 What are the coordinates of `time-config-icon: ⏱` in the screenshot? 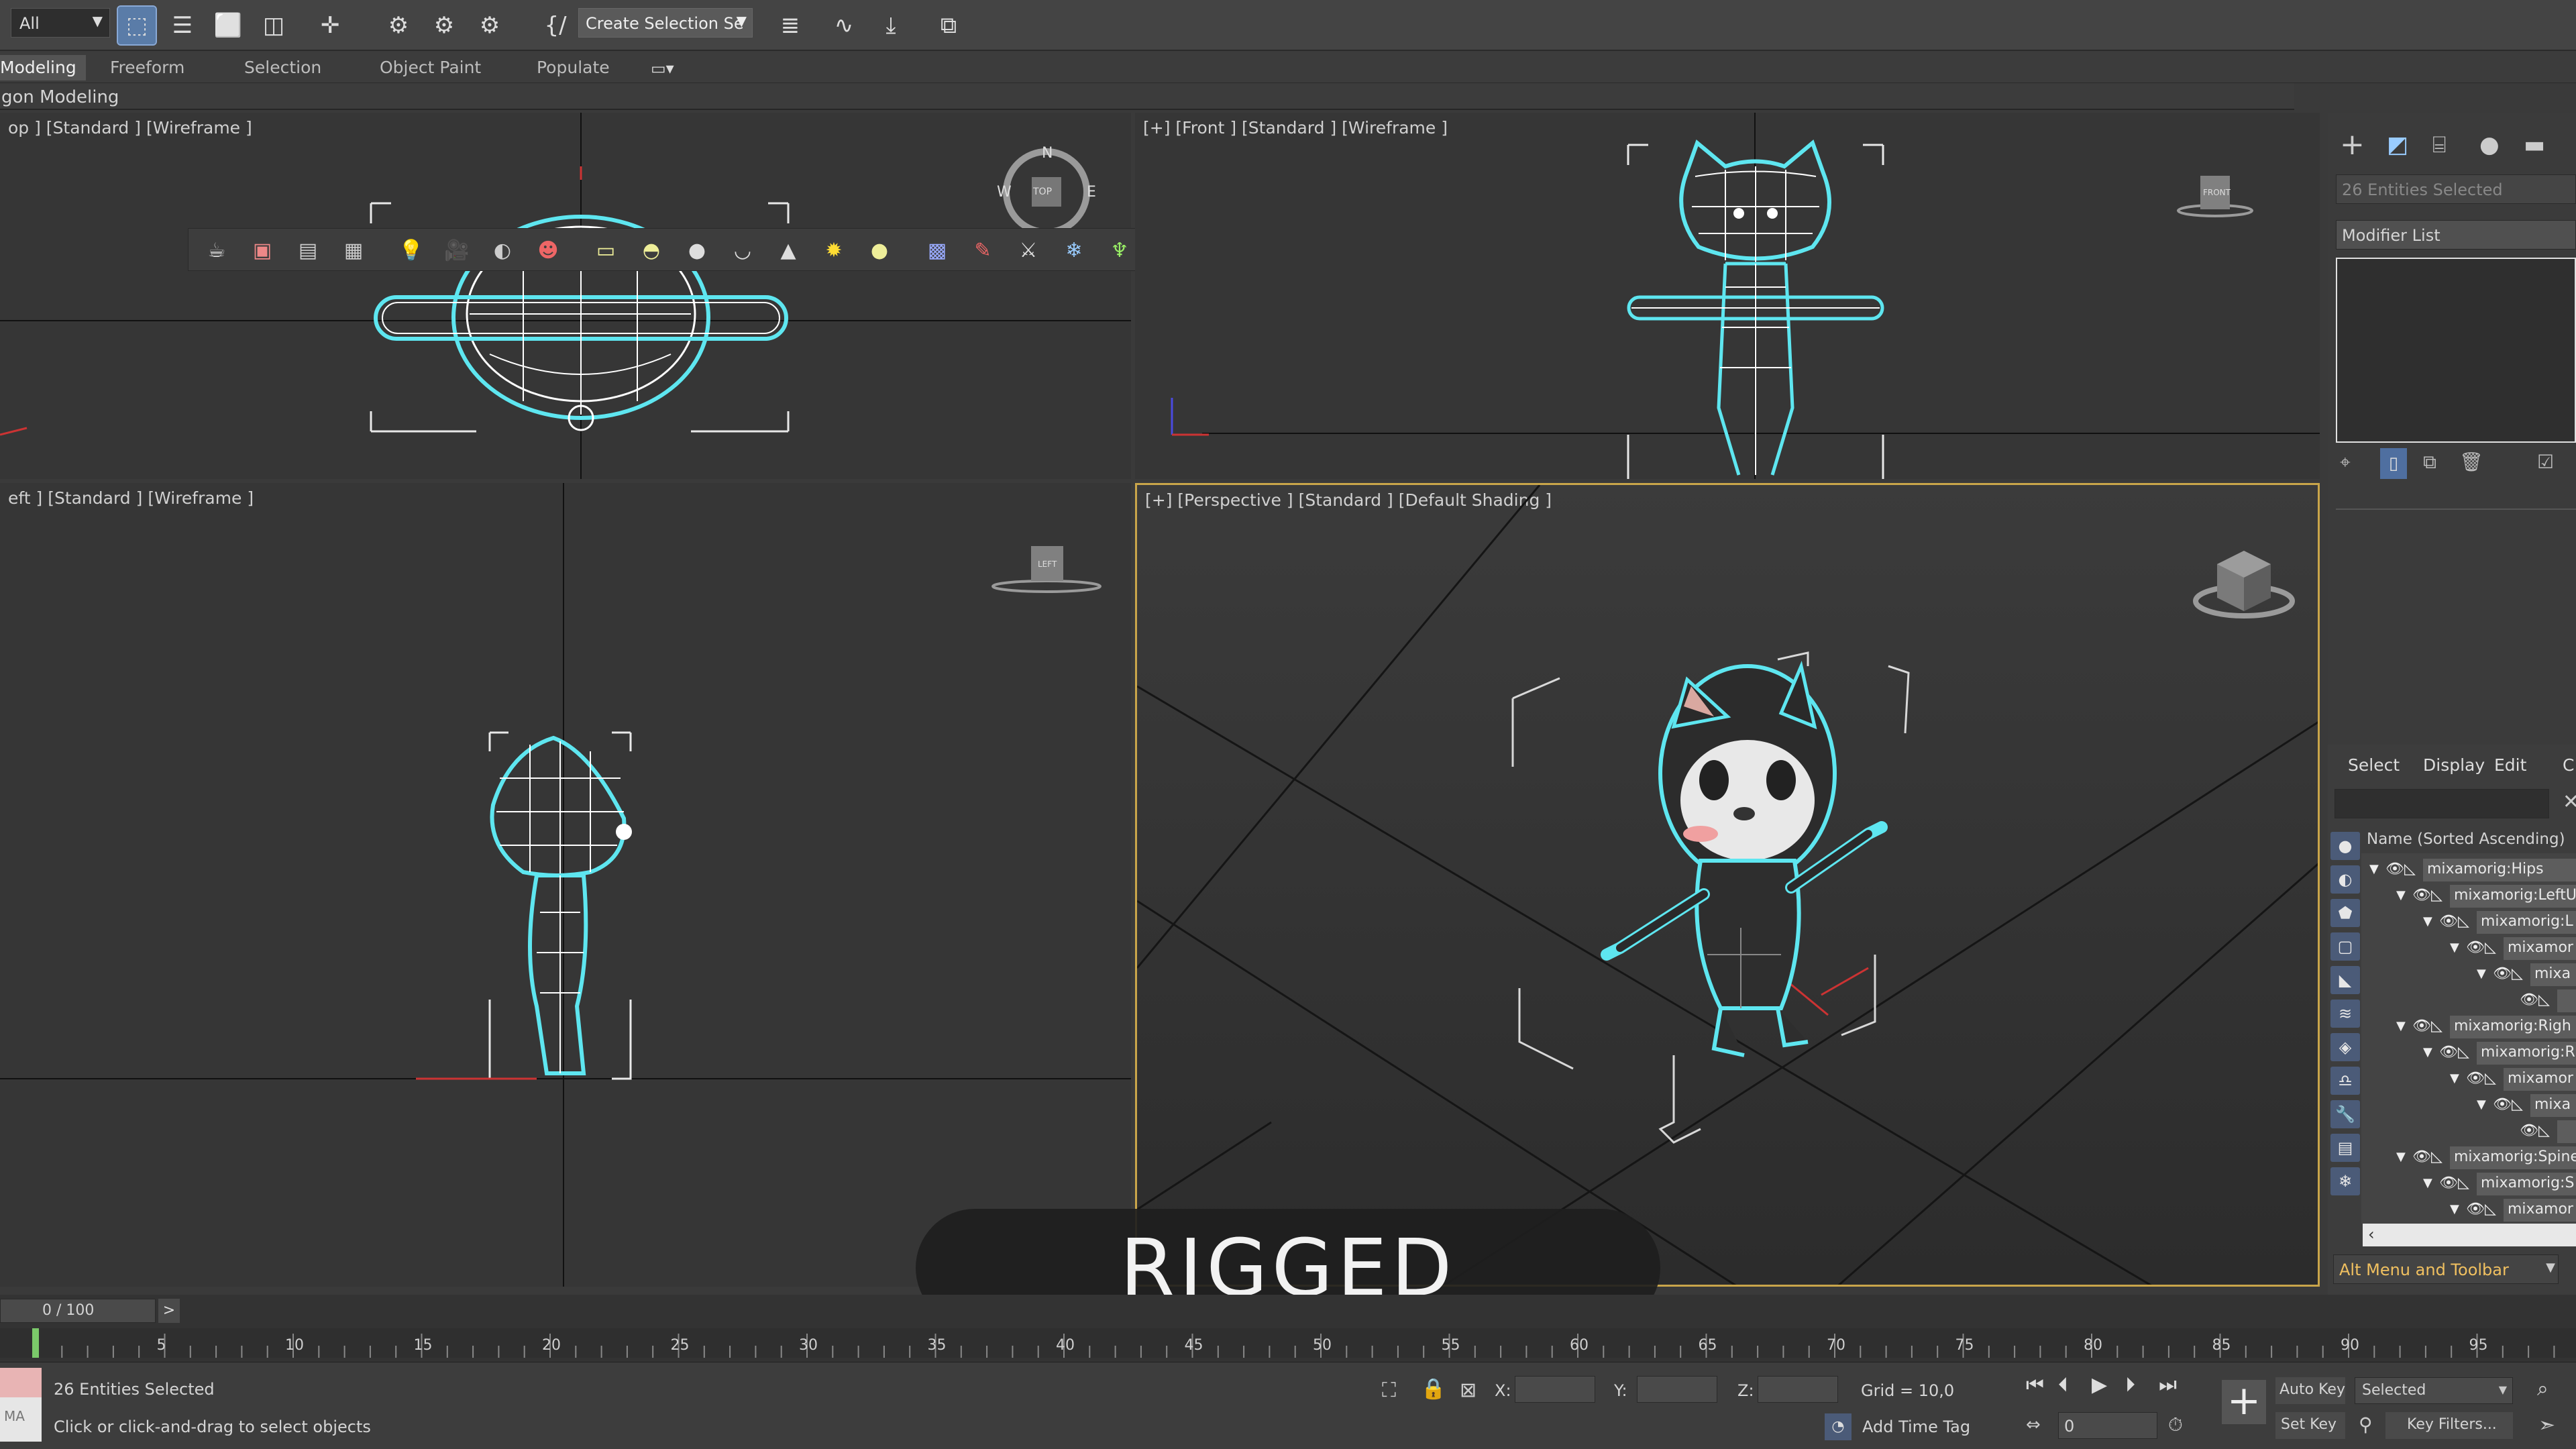 It's located at (2175, 1424).